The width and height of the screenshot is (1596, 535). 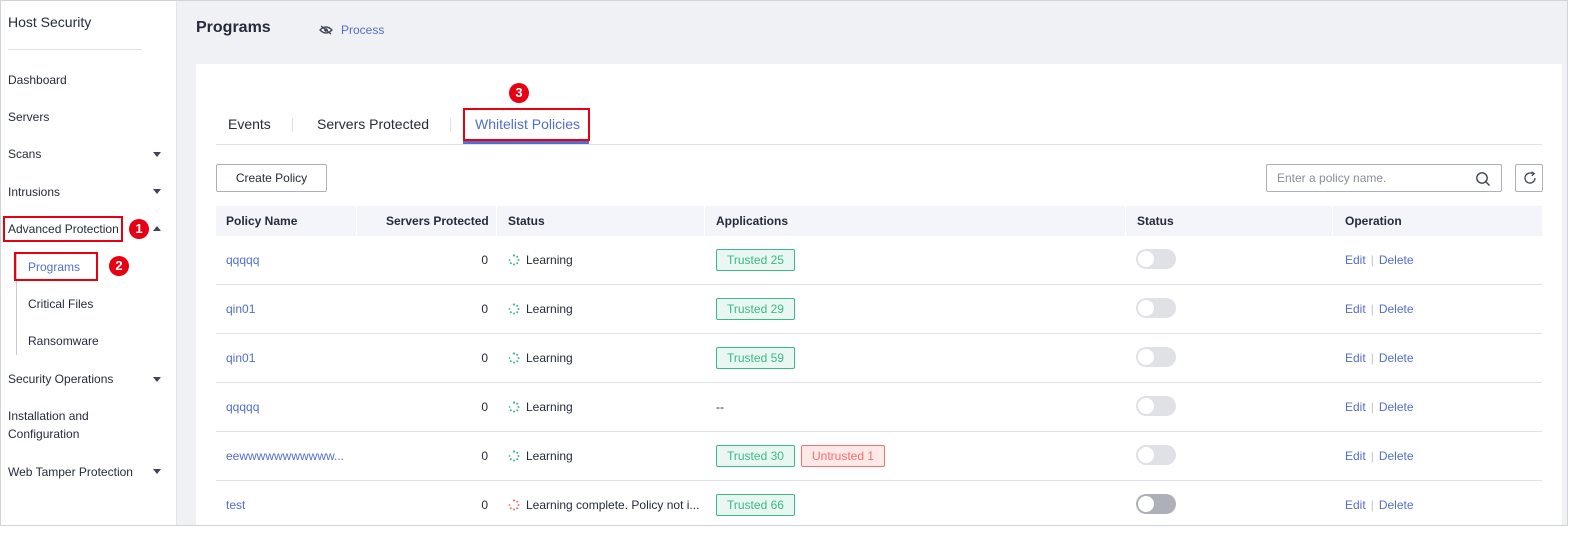 What do you see at coordinates (70, 472) in the screenshot?
I see `sidebar-item-web-tamper-protection: Web Tamper Protection` at bounding box center [70, 472].